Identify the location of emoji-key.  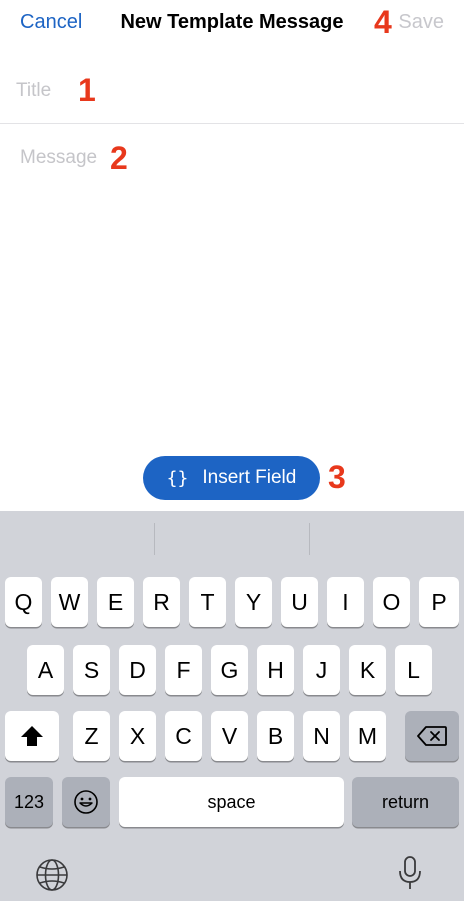
(86, 802).